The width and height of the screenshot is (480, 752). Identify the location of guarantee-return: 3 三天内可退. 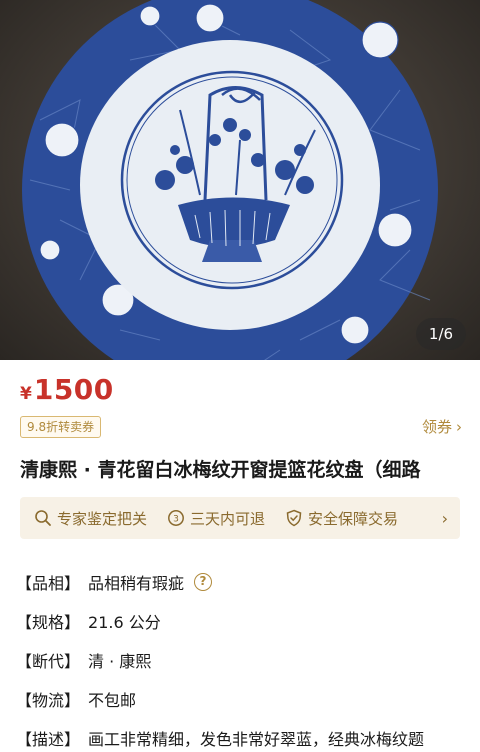
(216, 518).